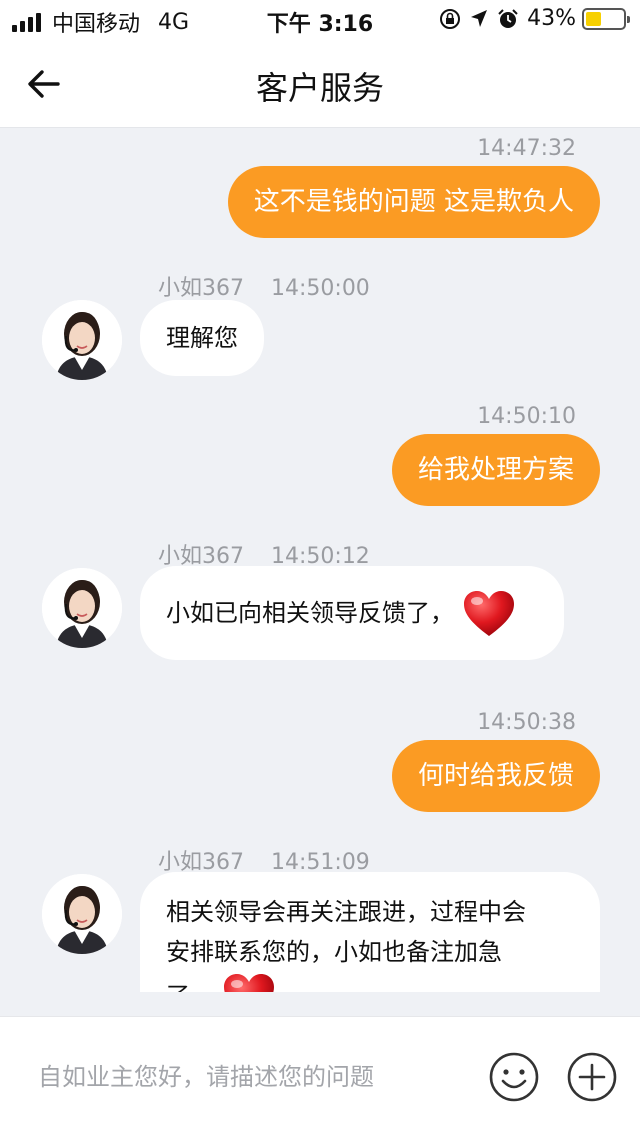 Image resolution: width=640 pixels, height=1136 pixels. I want to click on orientation-lock-icon, so click(450, 18).